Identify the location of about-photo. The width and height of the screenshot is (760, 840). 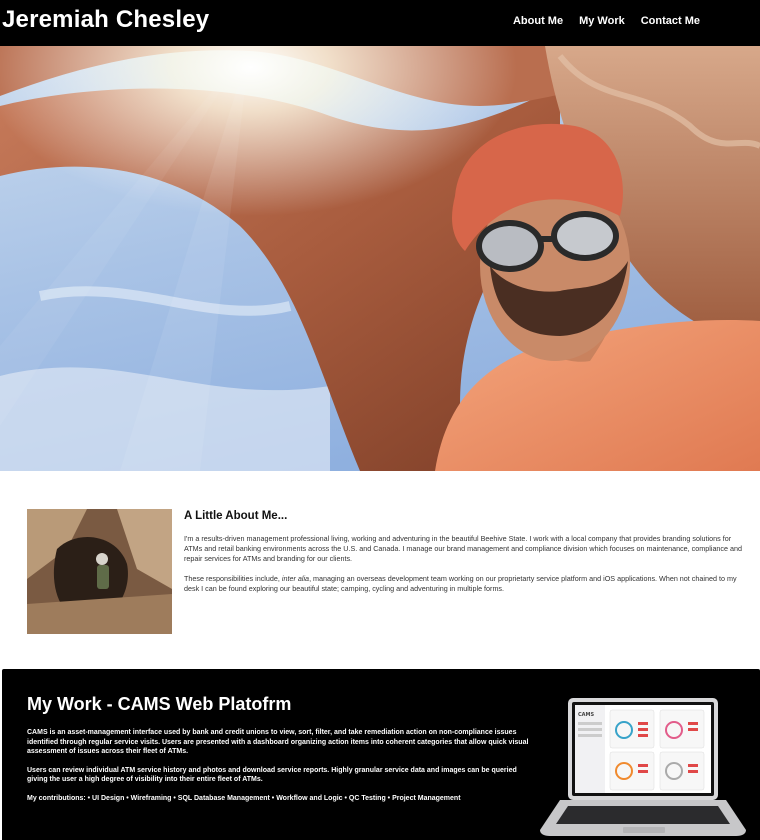
(99, 571).